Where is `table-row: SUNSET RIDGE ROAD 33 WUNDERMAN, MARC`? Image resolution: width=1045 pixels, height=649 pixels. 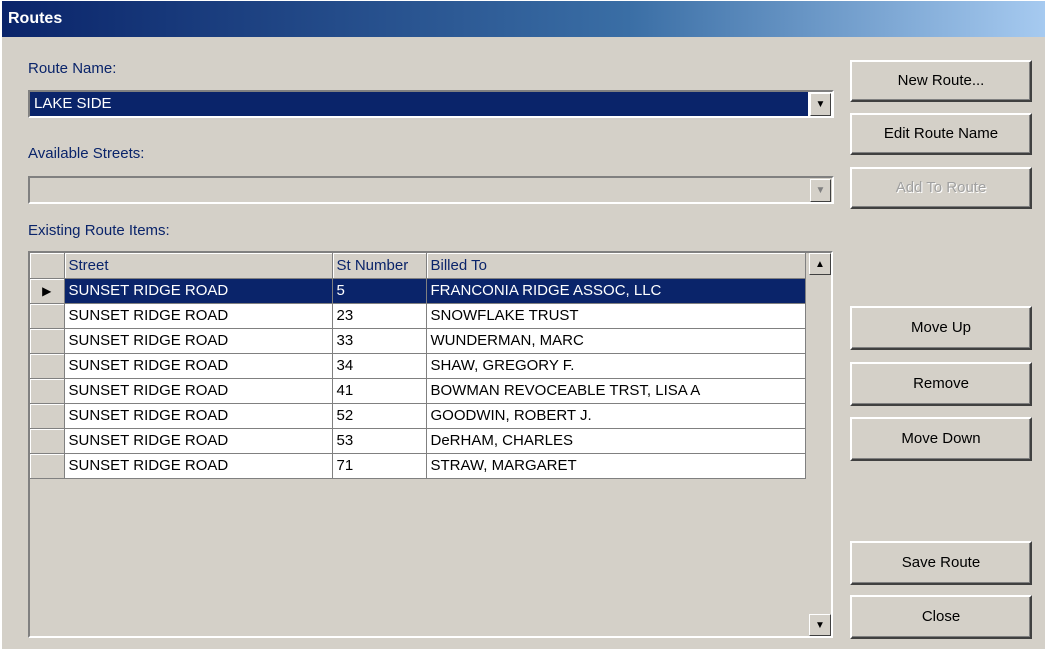 table-row: SUNSET RIDGE ROAD 33 WUNDERMAN, MARC is located at coordinates (418, 341).